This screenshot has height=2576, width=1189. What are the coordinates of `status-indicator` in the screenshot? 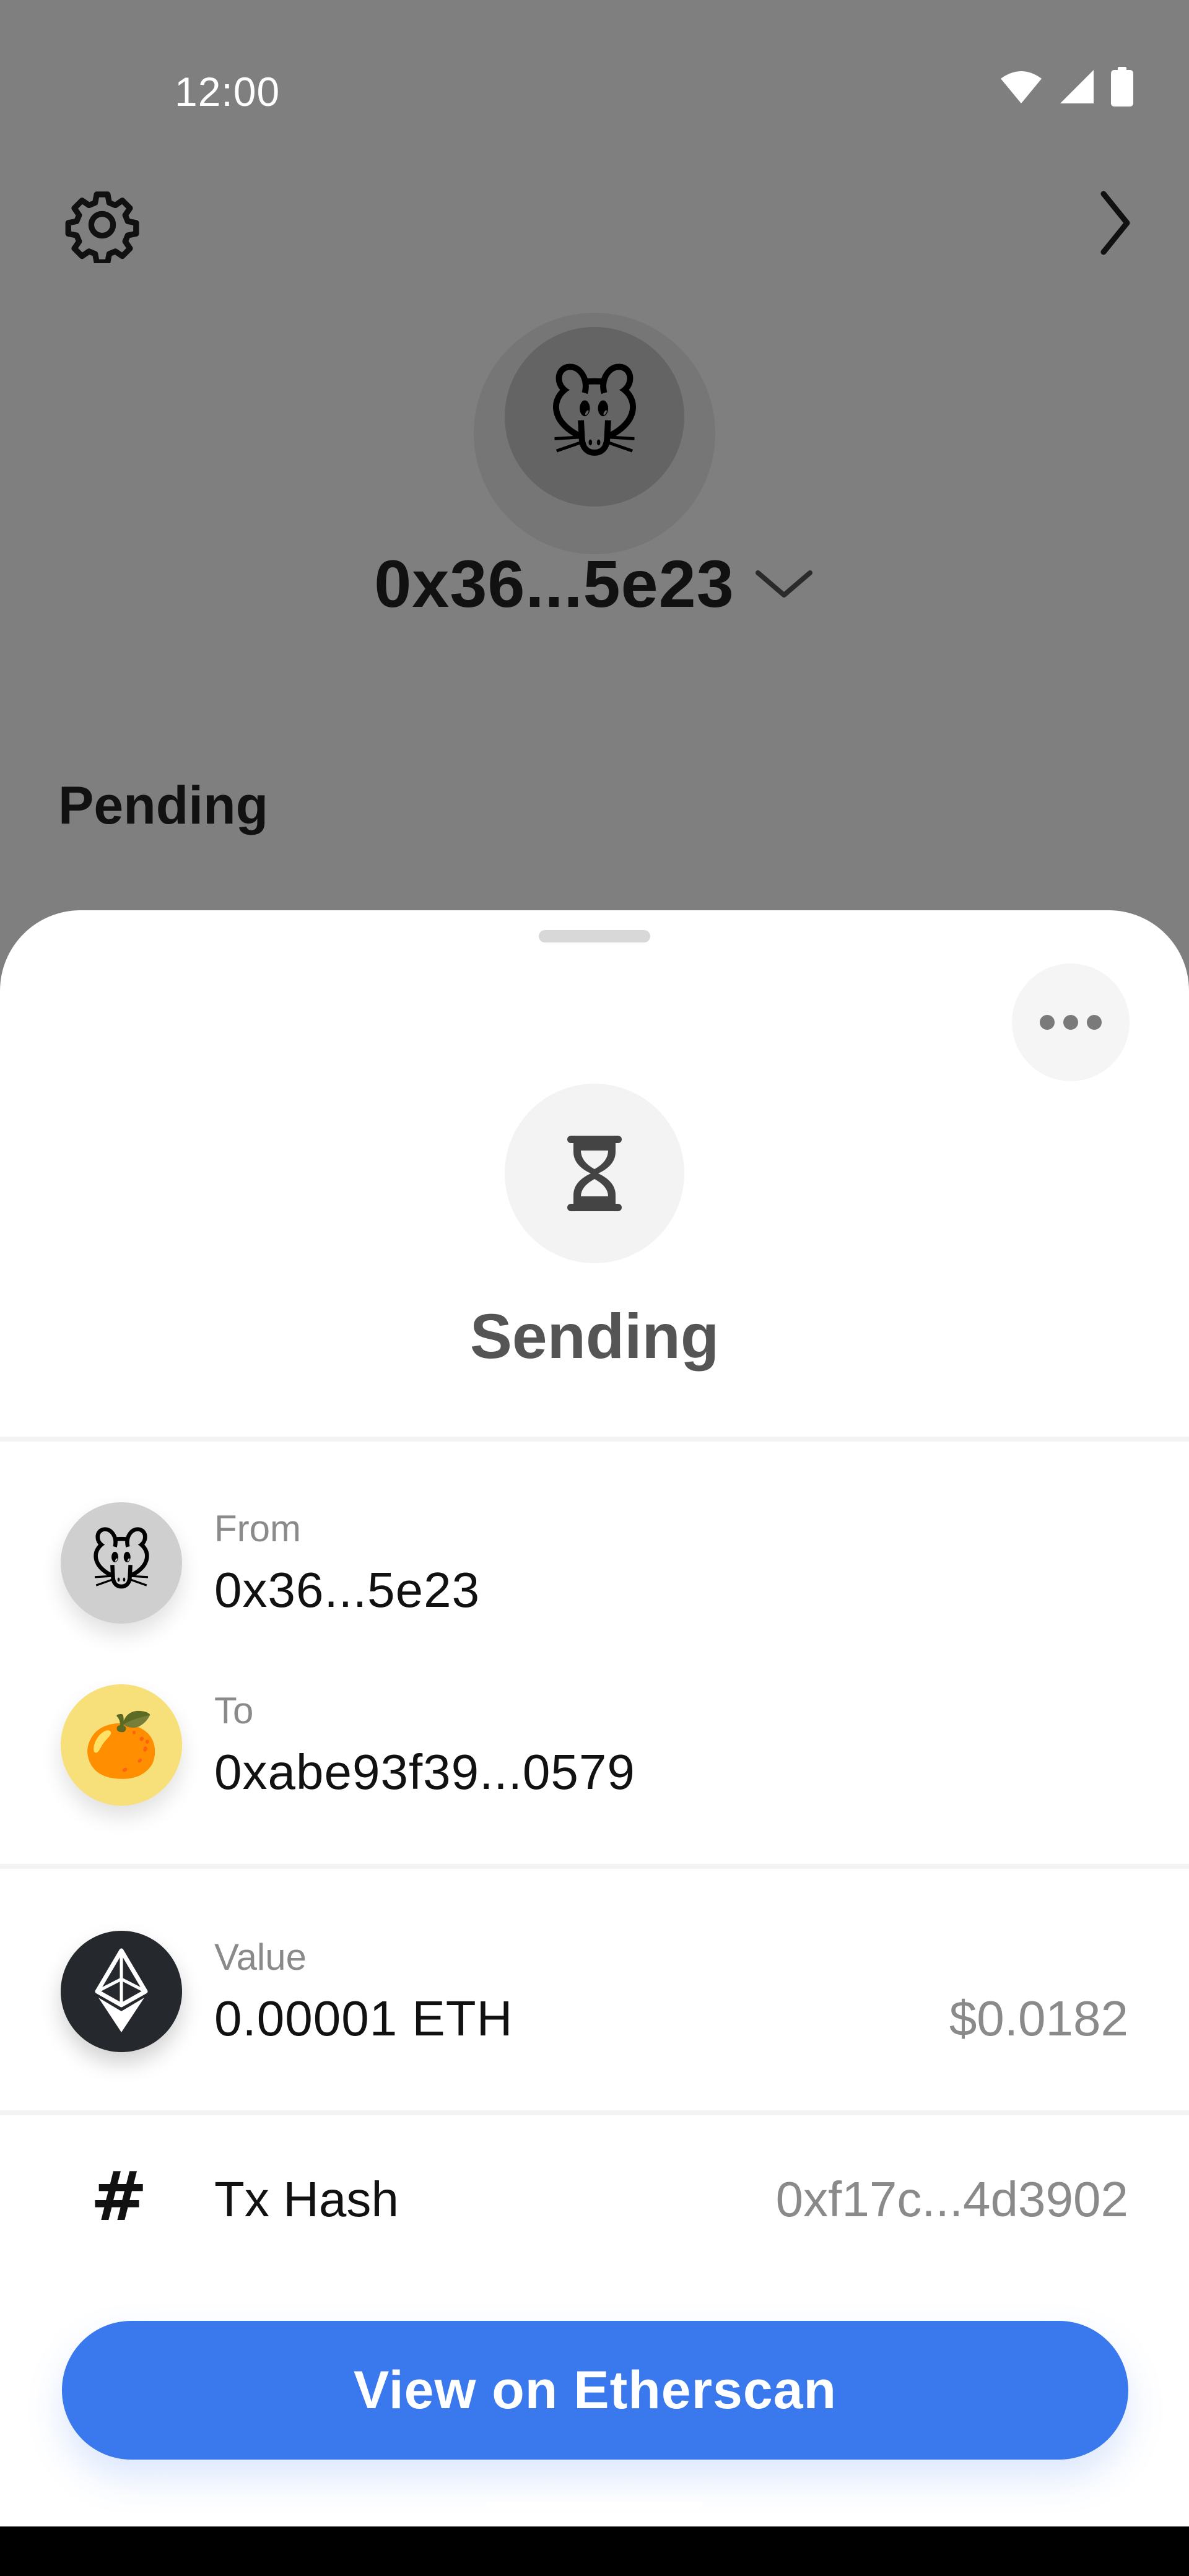 It's located at (594, 1173).